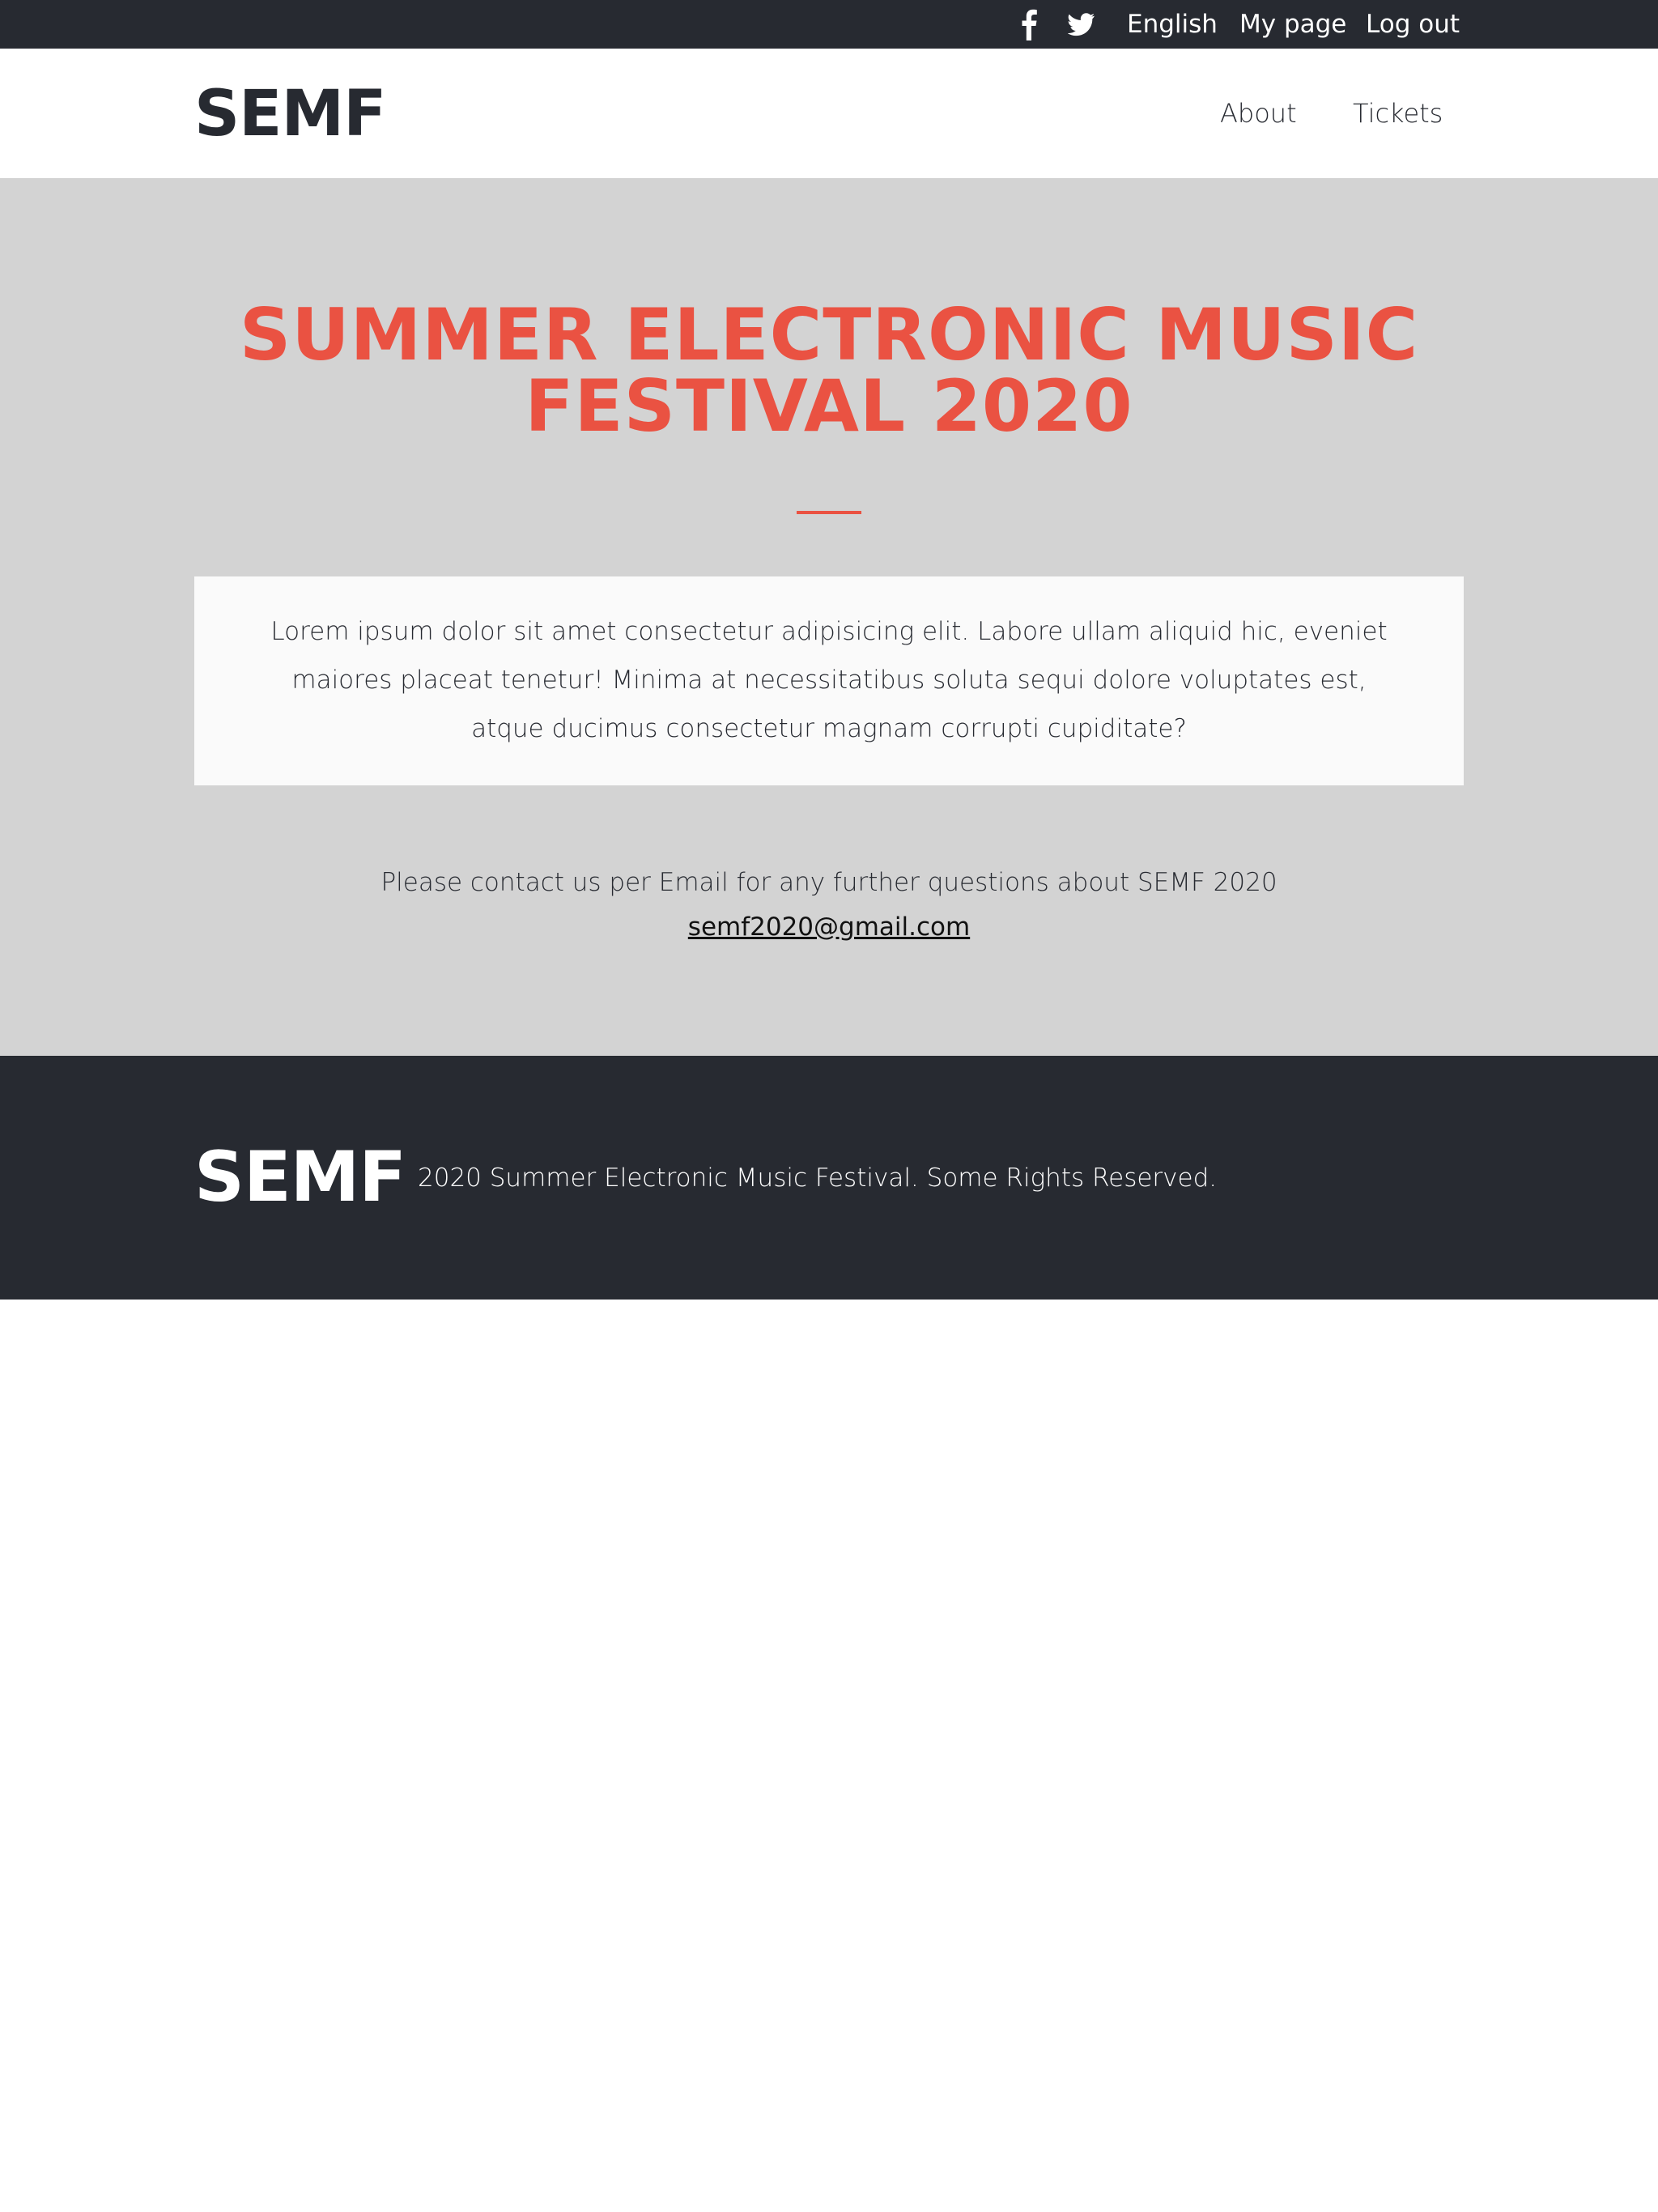 The height and width of the screenshot is (2212, 1658). What do you see at coordinates (1292, 25) in the screenshot?
I see `my-page-link: My page` at bounding box center [1292, 25].